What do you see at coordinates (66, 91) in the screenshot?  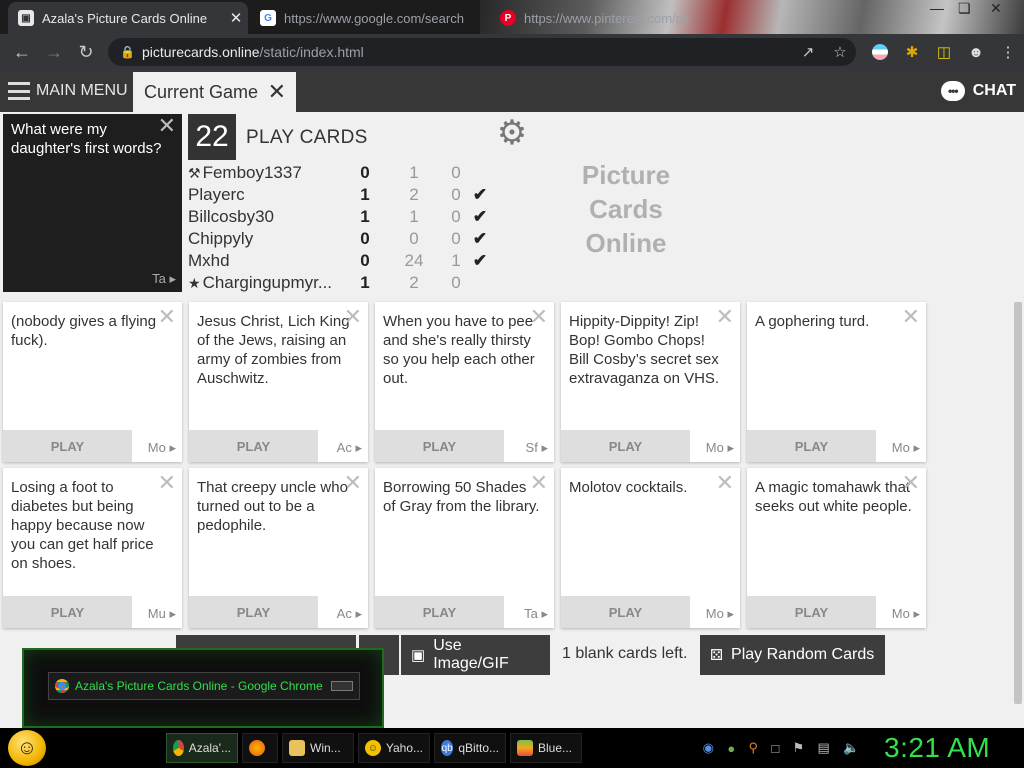 I see `main-menu-button: MAIN MENU` at bounding box center [66, 91].